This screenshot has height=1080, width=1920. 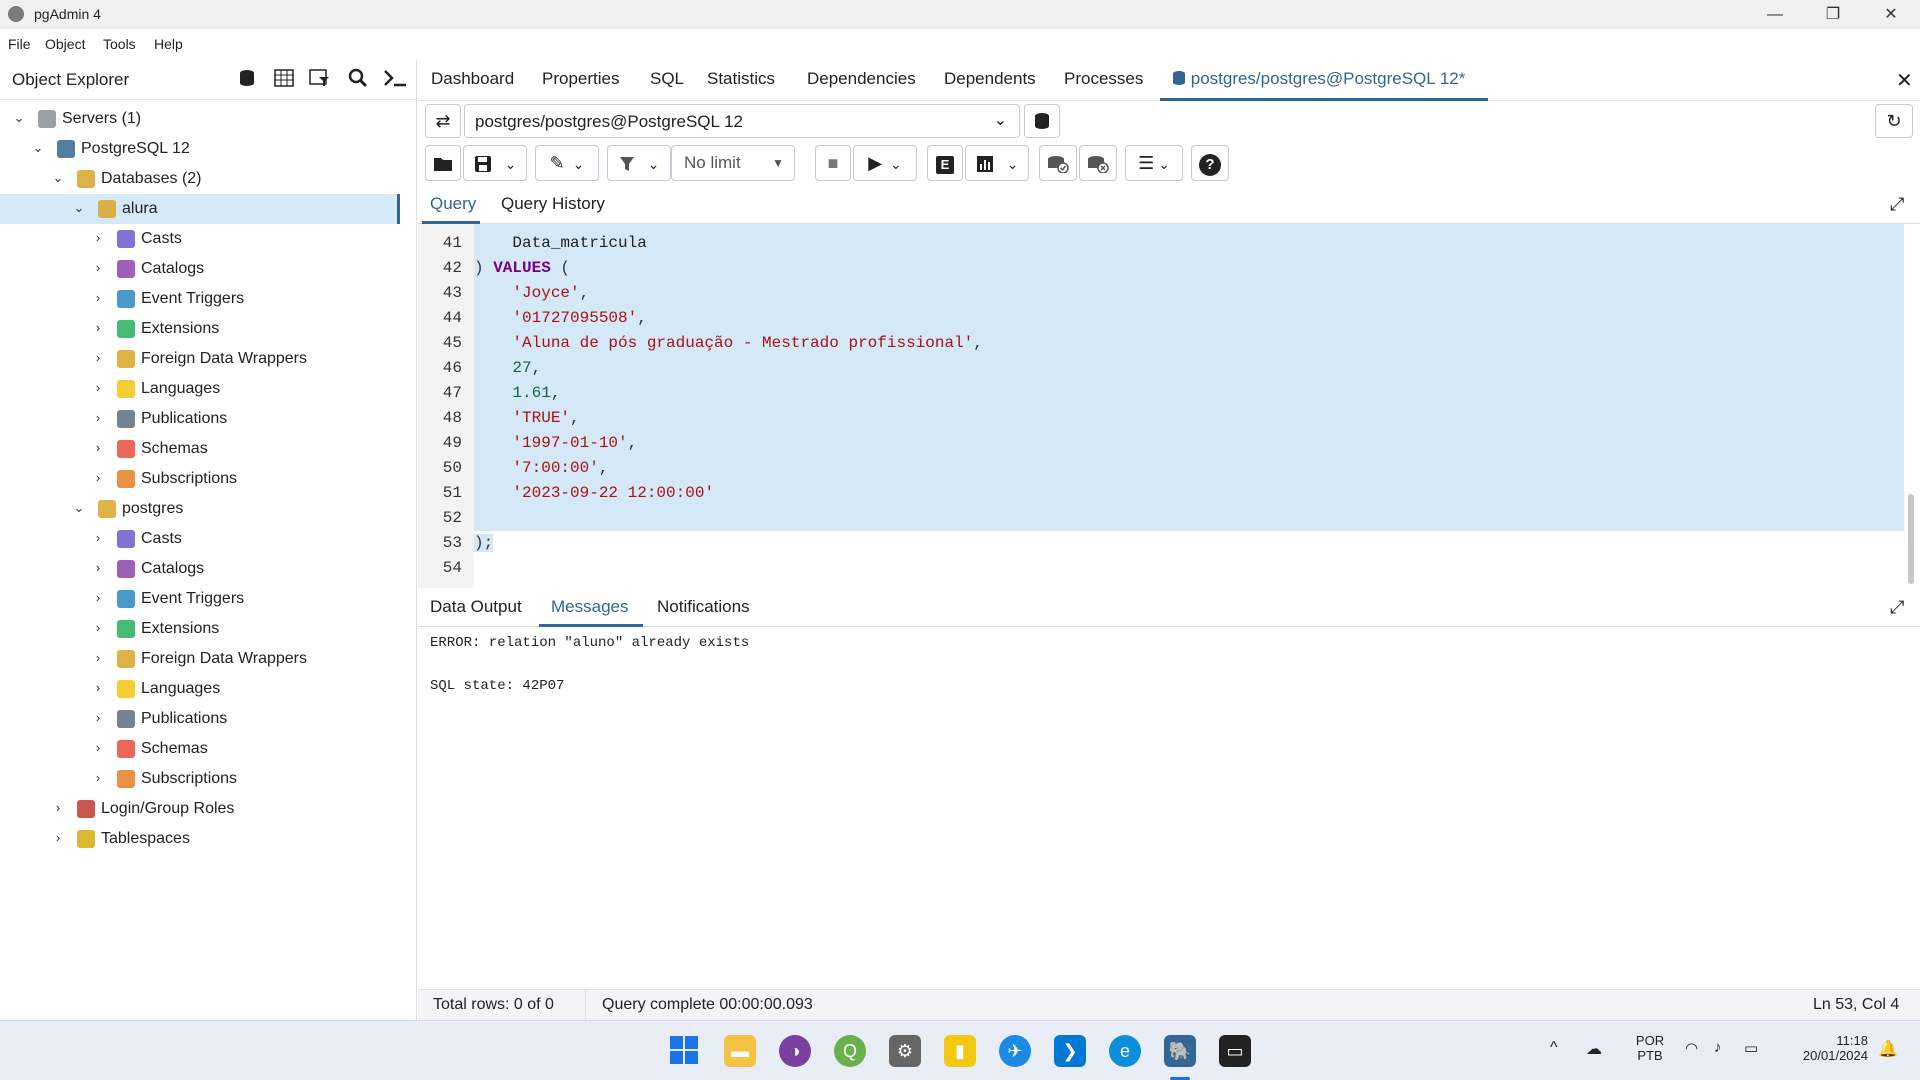 I want to click on filter-button: ⌄, so click(x=639, y=163).